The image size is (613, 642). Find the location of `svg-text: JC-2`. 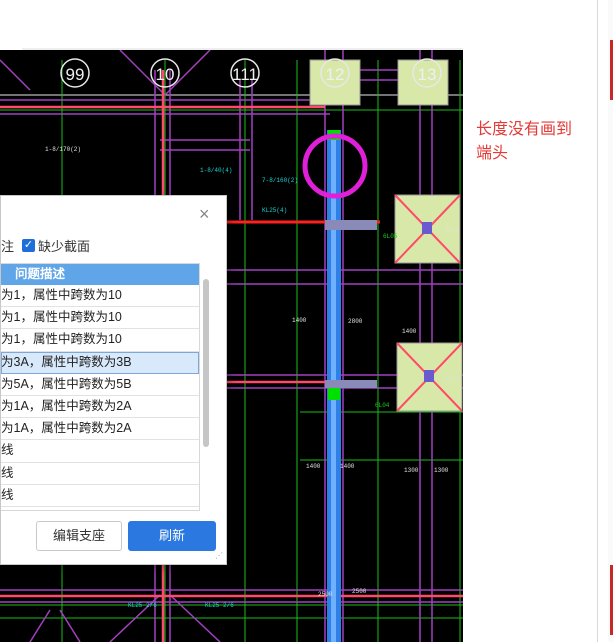

svg-text: JC-2 is located at coordinates (452, 230).